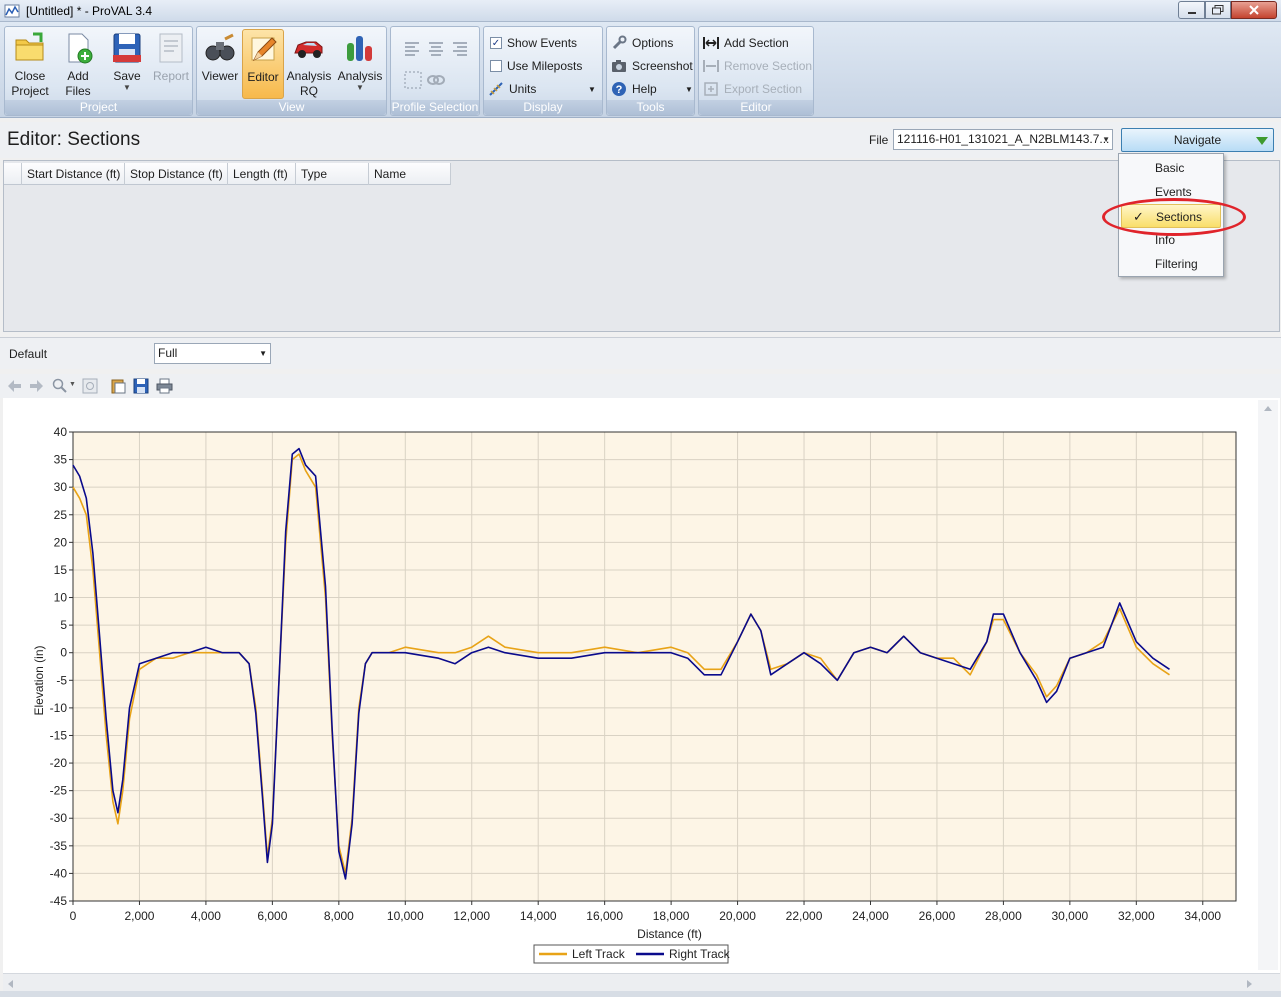  What do you see at coordinates (1176, 264) in the screenshot?
I see `menu-item-label: Filtering` at bounding box center [1176, 264].